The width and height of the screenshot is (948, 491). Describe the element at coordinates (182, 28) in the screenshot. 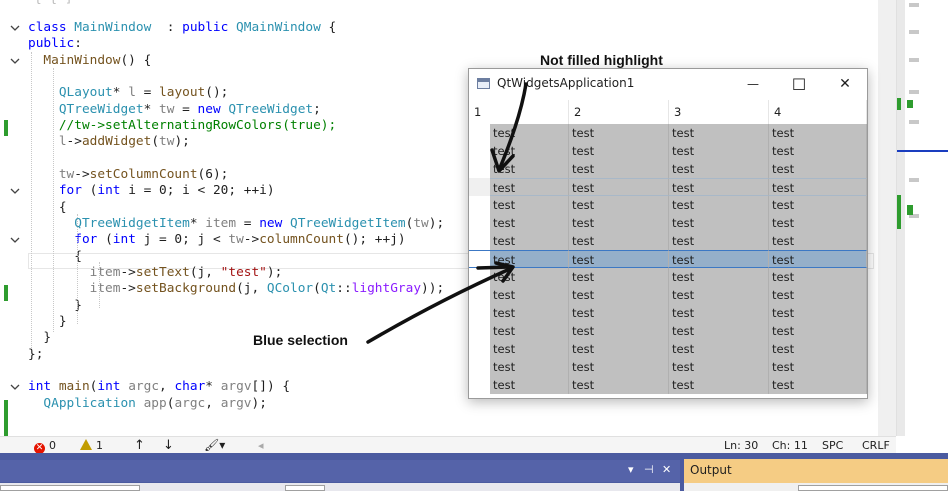

I see `code-line: class MainWindow : public QMainWindow {` at that location.